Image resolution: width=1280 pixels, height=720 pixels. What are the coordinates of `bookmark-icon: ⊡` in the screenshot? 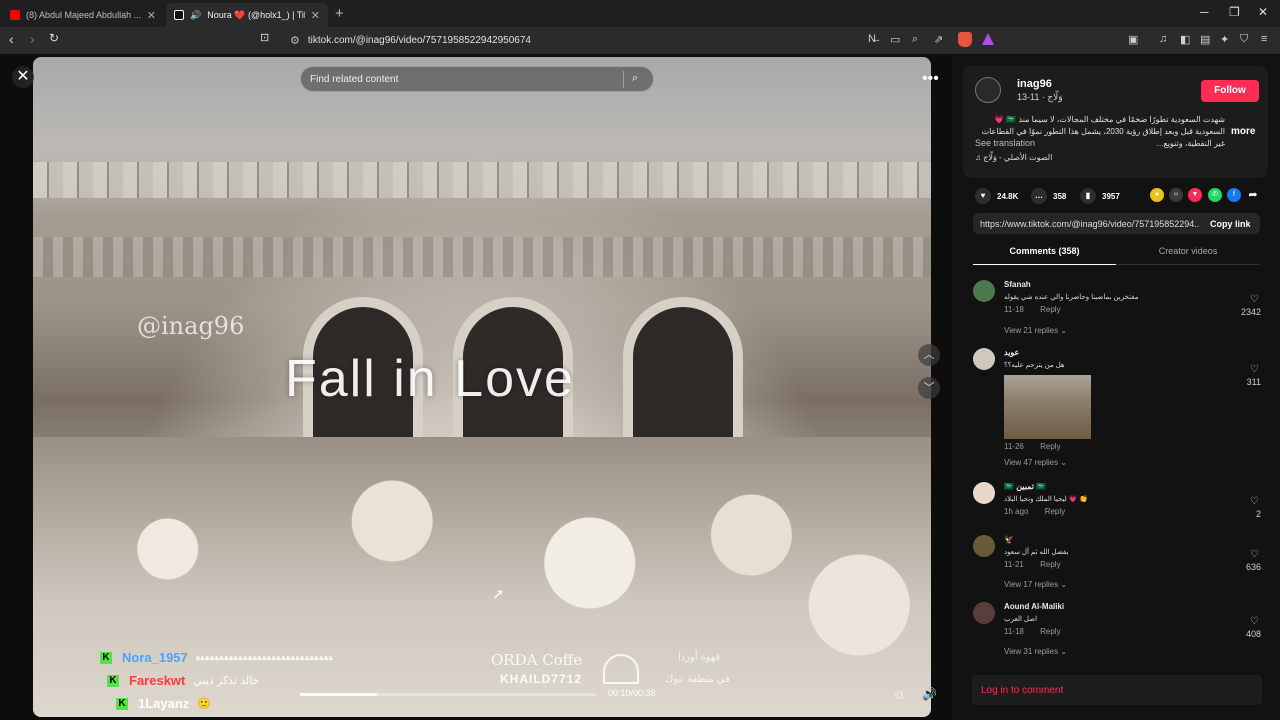 It's located at (264, 37).